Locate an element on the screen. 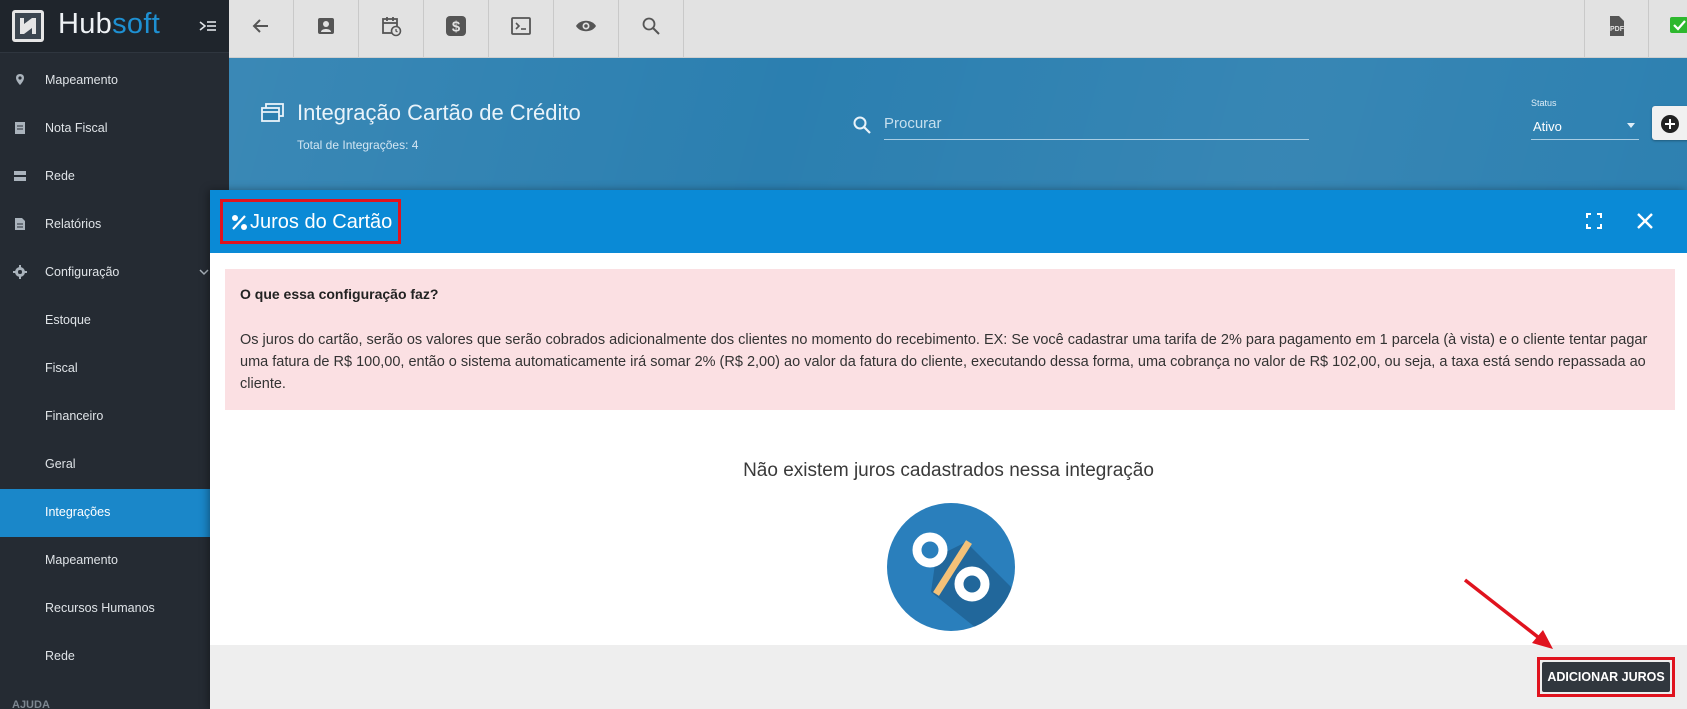 This screenshot has width=1687, height=709. calendar-clock-icon is located at coordinates (392, 27).